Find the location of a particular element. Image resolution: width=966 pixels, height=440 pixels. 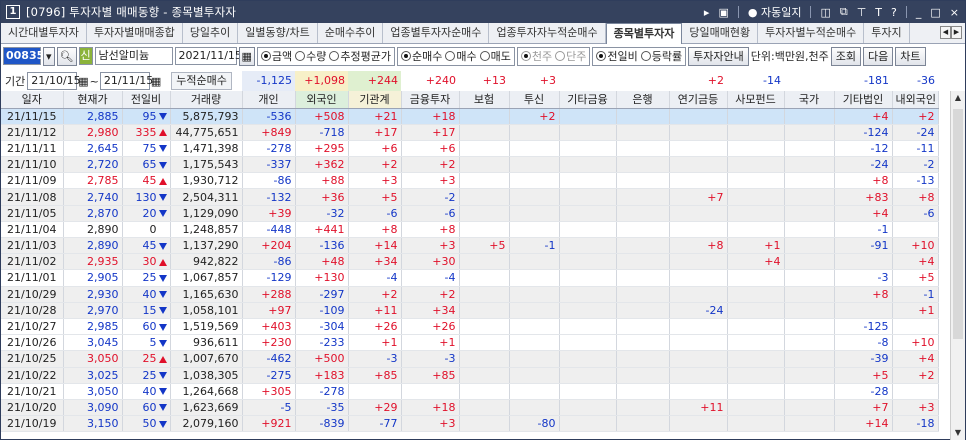

scroll-thumb is located at coordinates (958, 224).